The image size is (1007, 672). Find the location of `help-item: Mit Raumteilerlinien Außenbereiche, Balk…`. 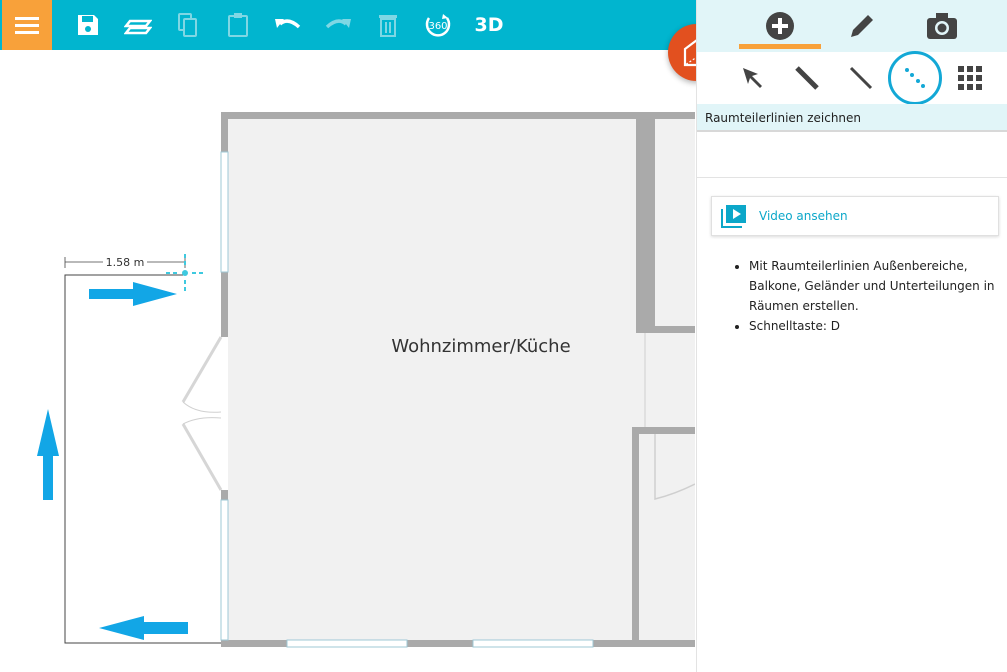

help-item: Mit Raumteilerlinien Außenbereiche, Balk… is located at coordinates (876, 286).